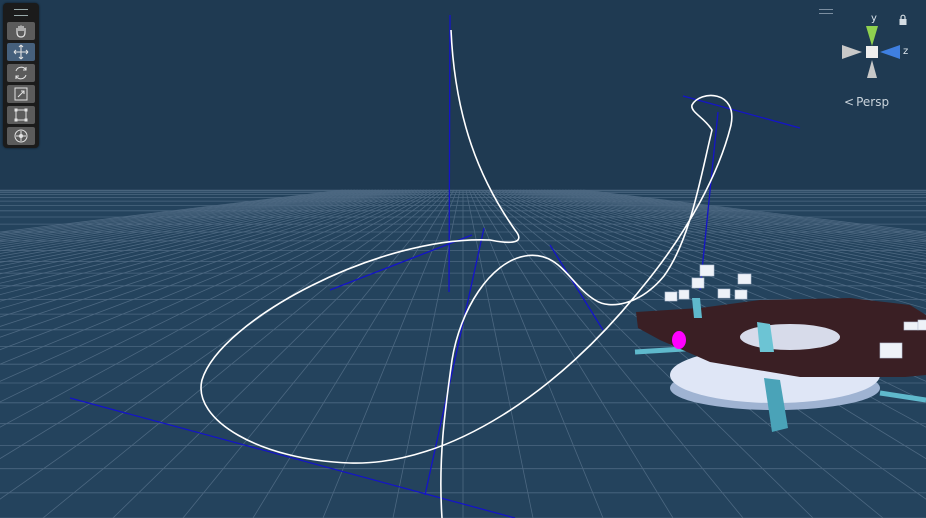 This screenshot has width=926, height=518. I want to click on rotate-tool-button, so click(21, 73).